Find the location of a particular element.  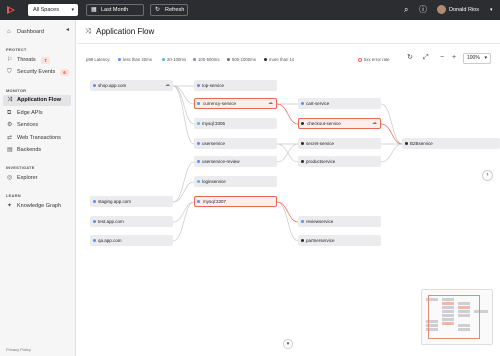

flow-node-mysql-3307: mysql:3307 is located at coordinates (235, 201).